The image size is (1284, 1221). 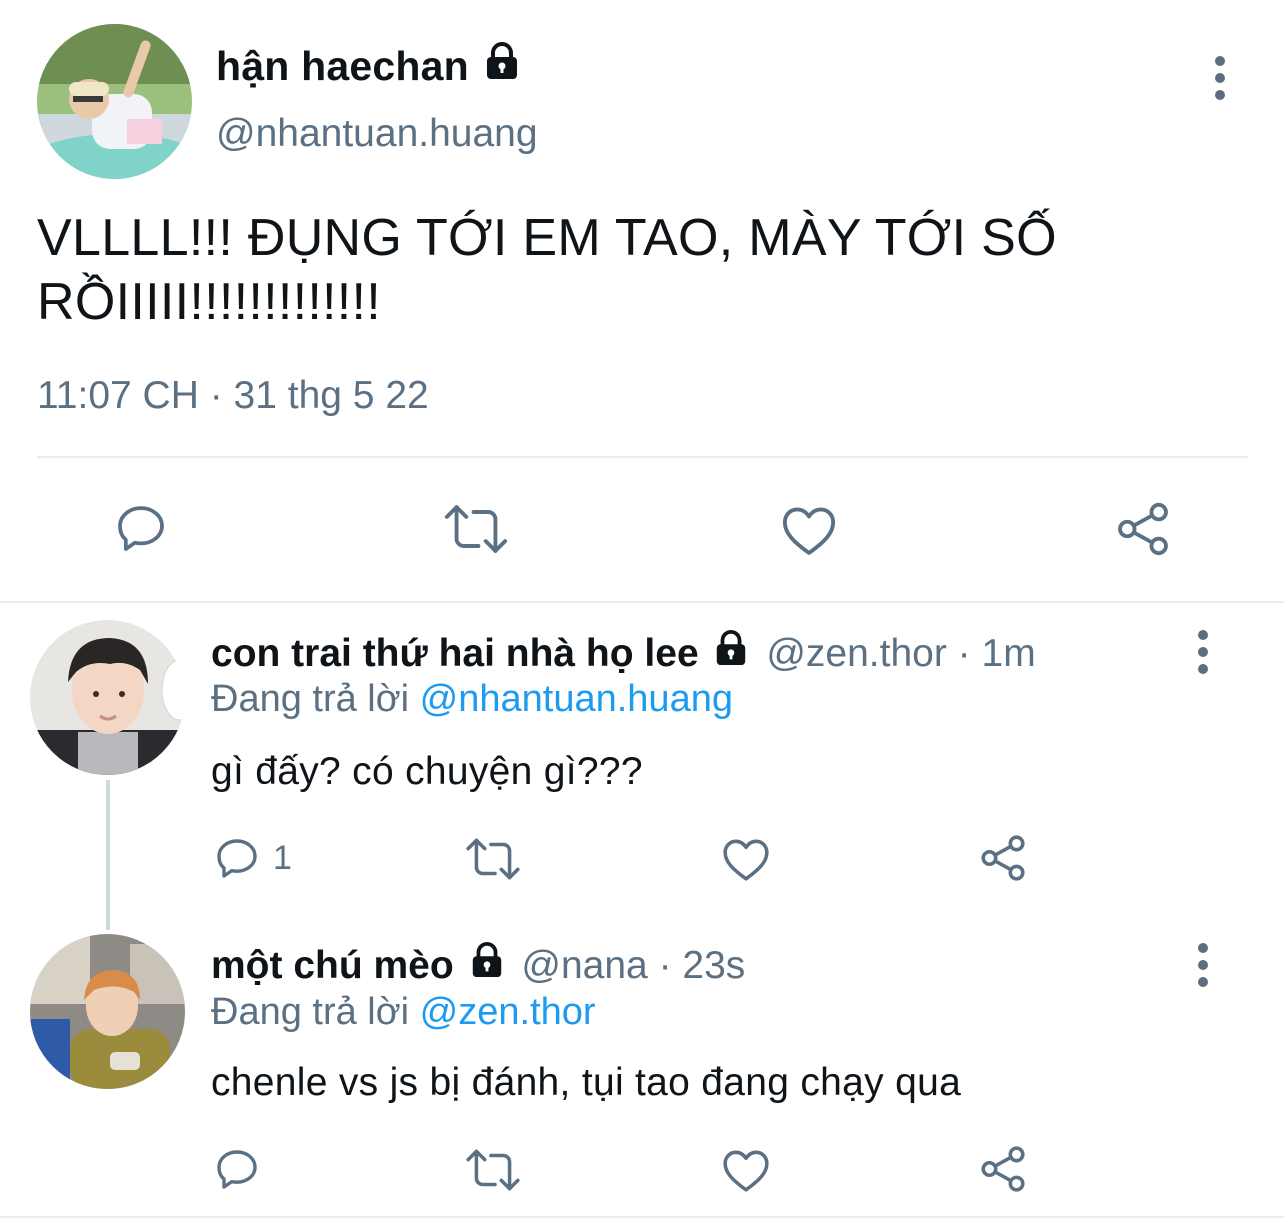 What do you see at coordinates (332, 965) in the screenshot?
I see `reply-display-name: một chú mèo` at bounding box center [332, 965].